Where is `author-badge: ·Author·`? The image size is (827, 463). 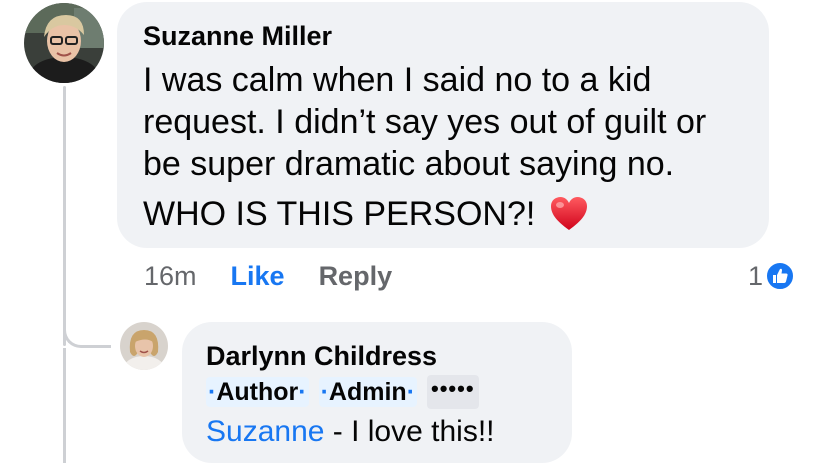
author-badge: ·Author· is located at coordinates (257, 392).